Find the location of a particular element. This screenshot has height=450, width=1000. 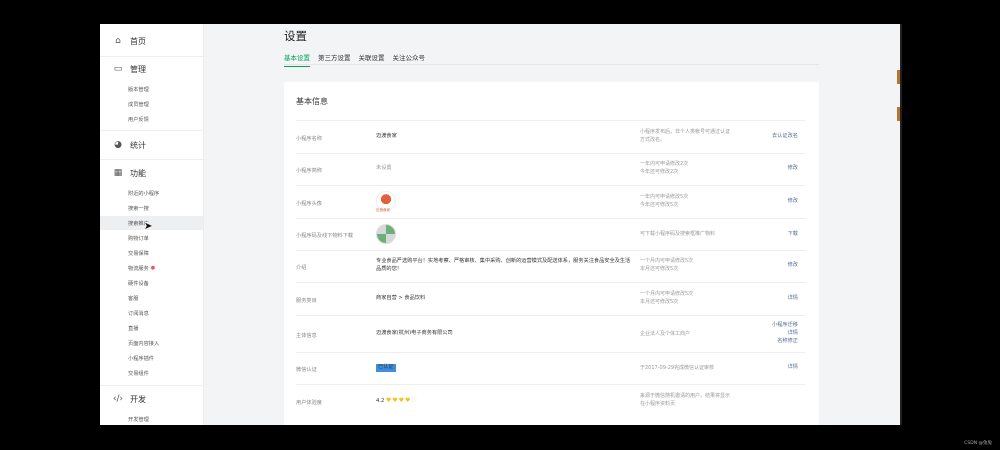

sidebar-item-label: 首页 is located at coordinates (138, 41).